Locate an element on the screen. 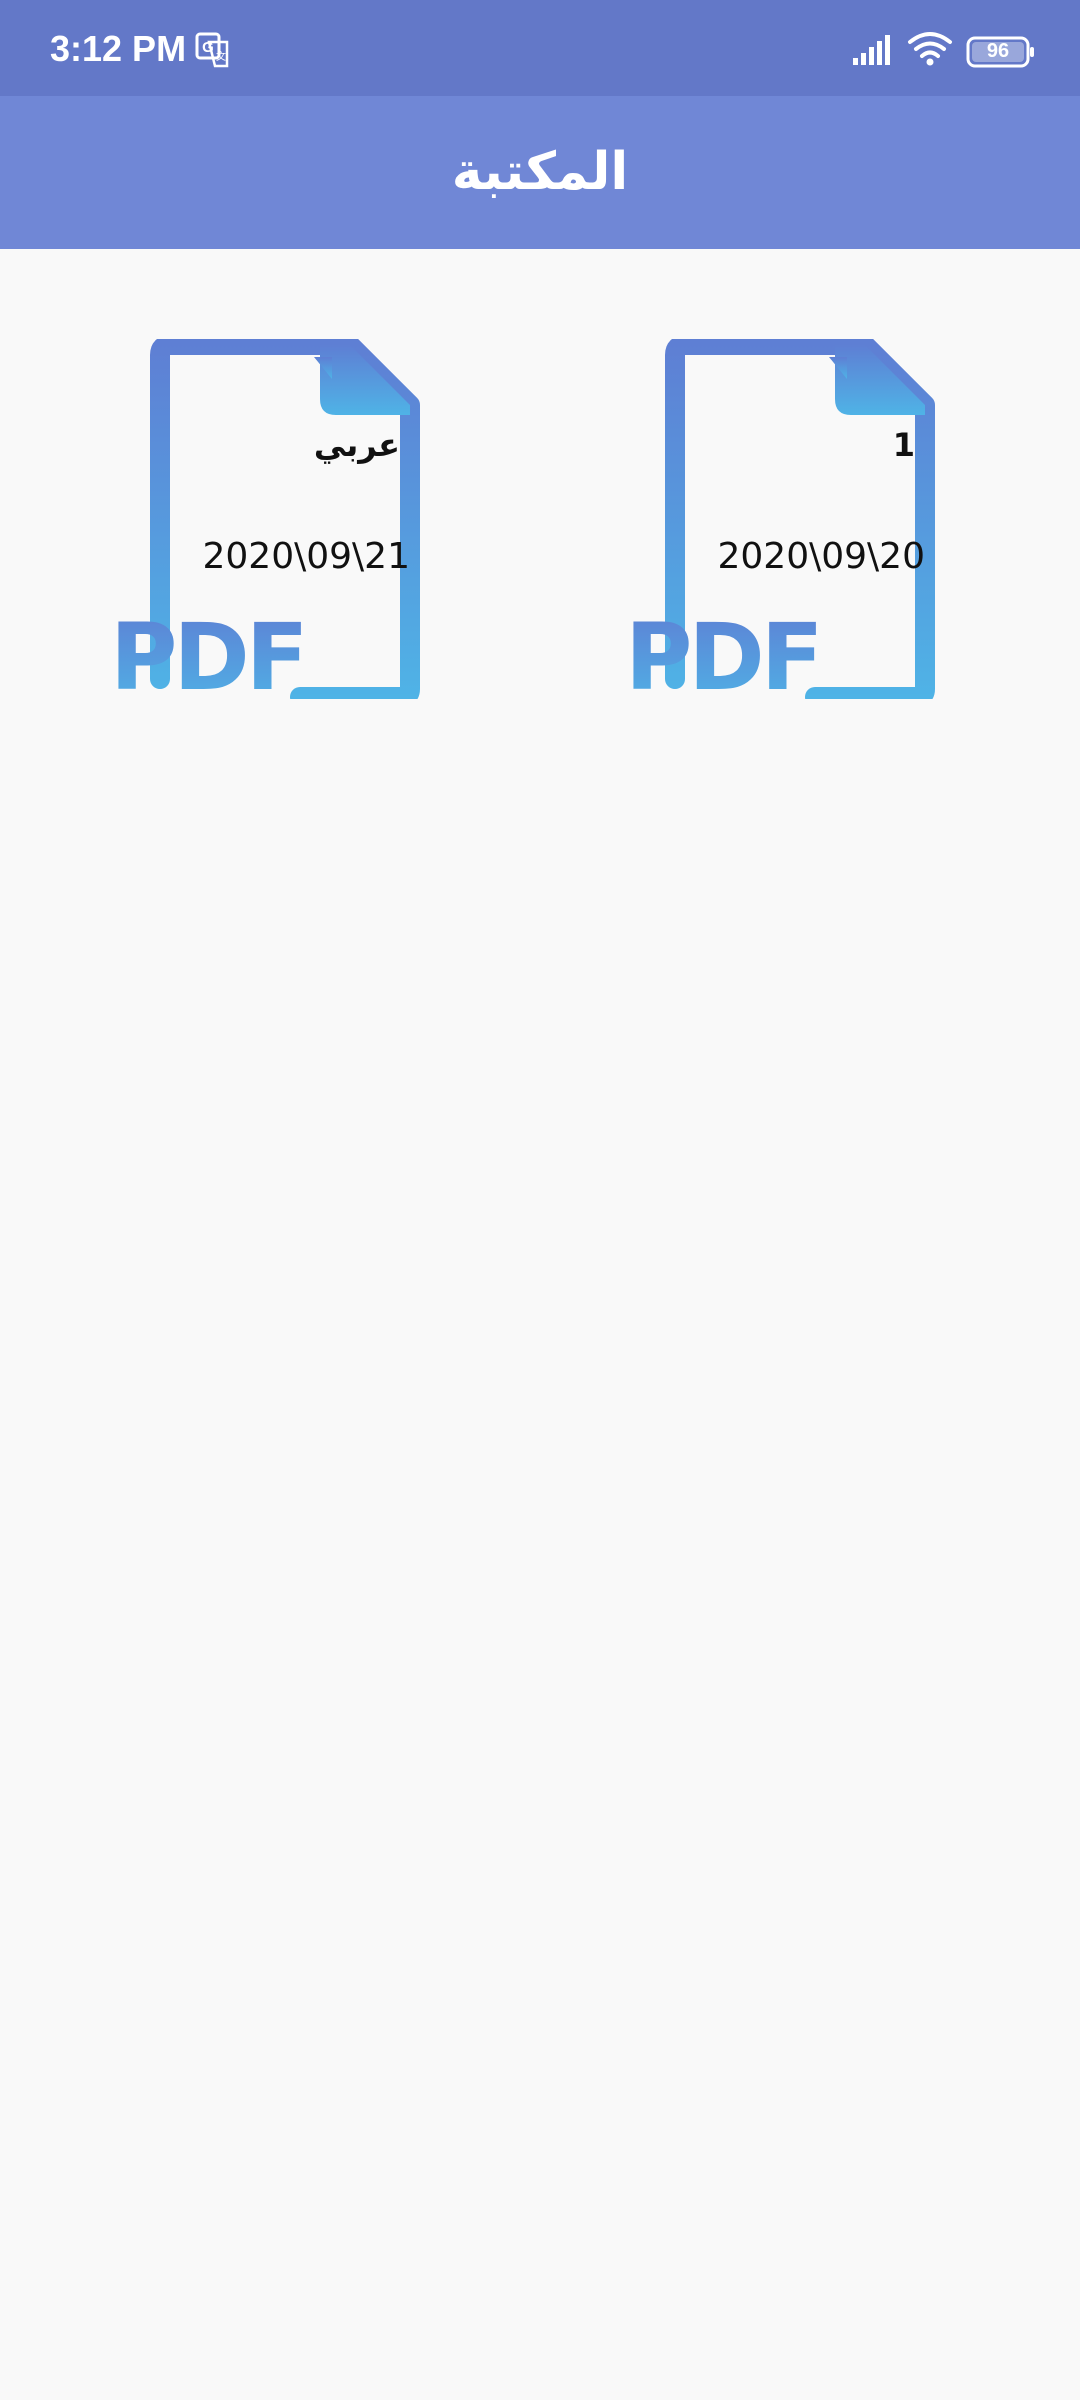  pdf-file-item: PDF 1 2020\09\20 is located at coordinates (795, 519).